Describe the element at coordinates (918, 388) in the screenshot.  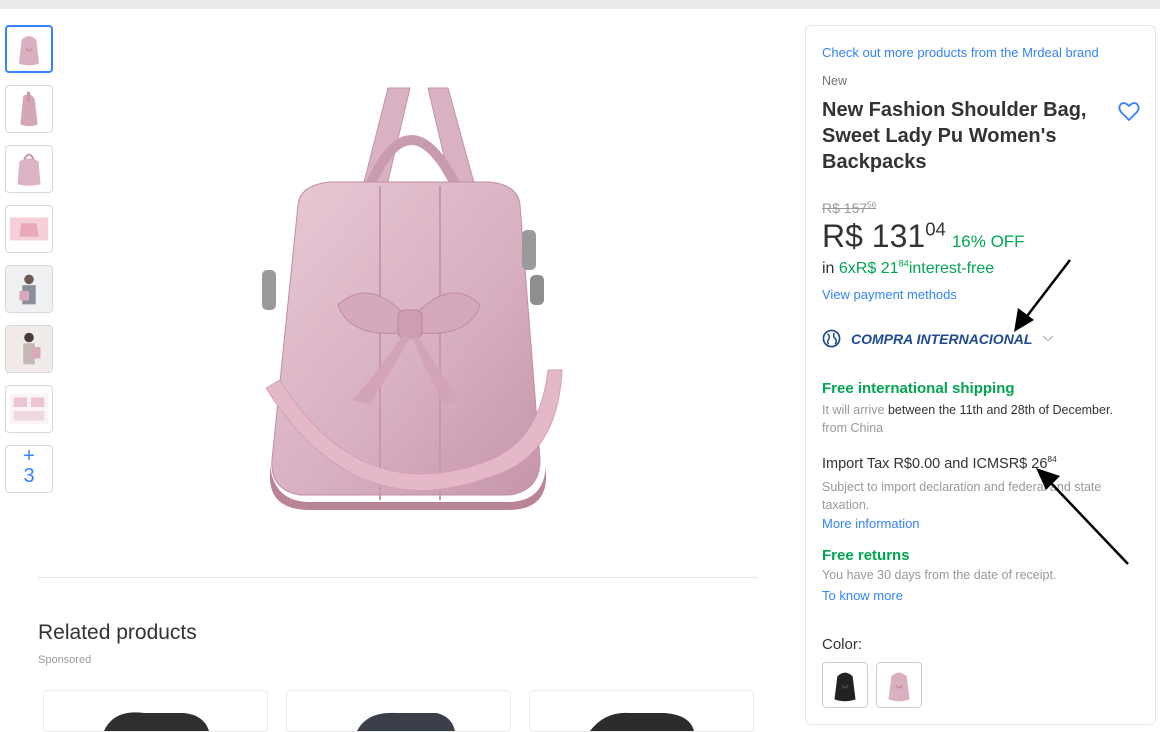
I see `shipping-title: Free international shipping` at that location.